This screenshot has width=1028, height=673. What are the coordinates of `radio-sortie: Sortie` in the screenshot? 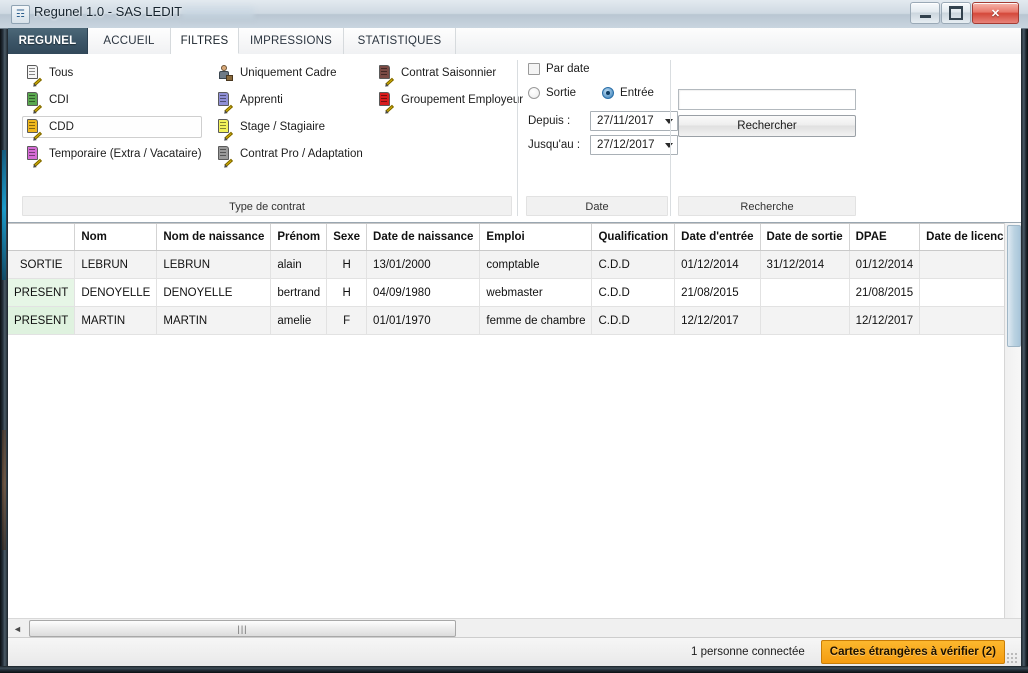 It's located at (552, 93).